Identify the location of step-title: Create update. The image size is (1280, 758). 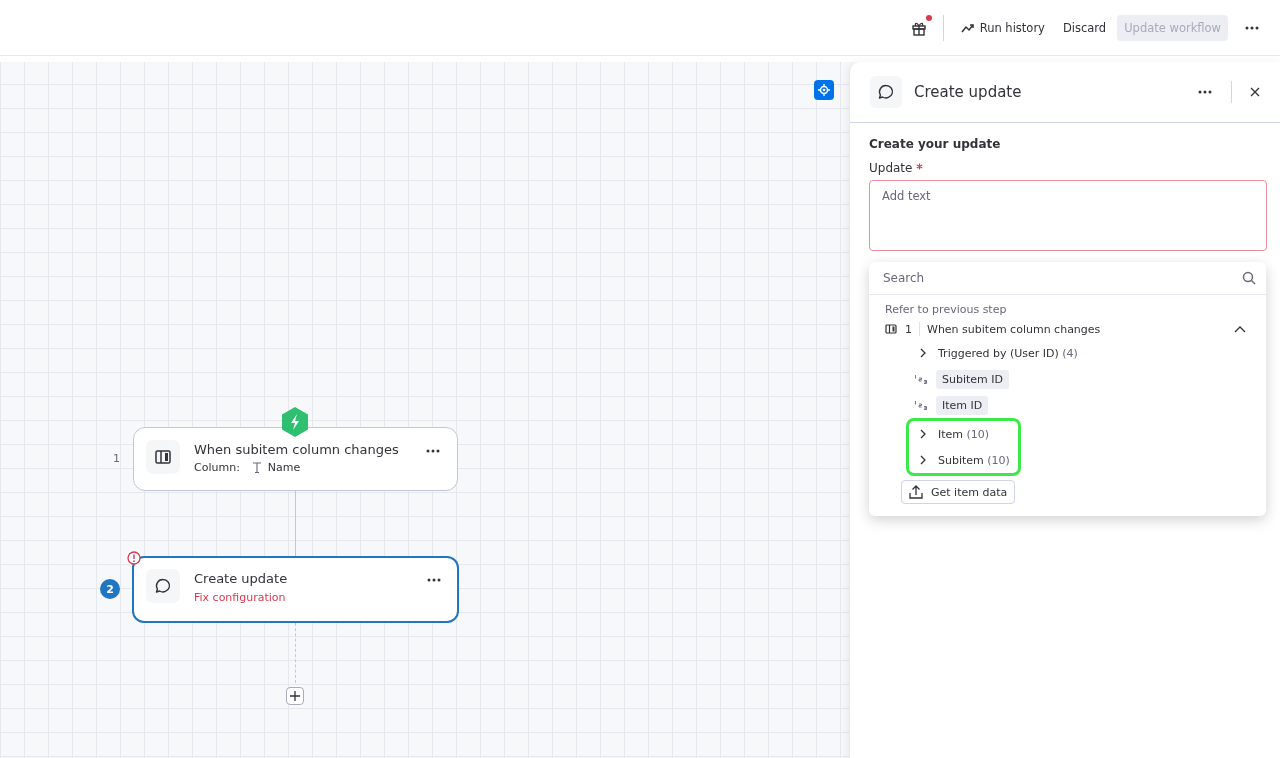
(241, 578).